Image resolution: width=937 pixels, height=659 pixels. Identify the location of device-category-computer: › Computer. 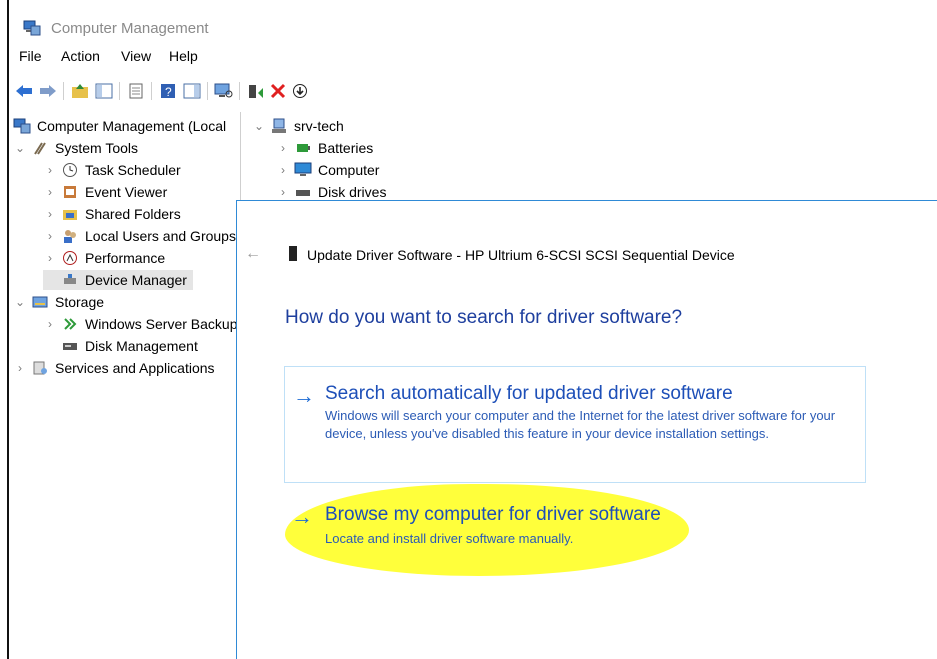
(327, 170).